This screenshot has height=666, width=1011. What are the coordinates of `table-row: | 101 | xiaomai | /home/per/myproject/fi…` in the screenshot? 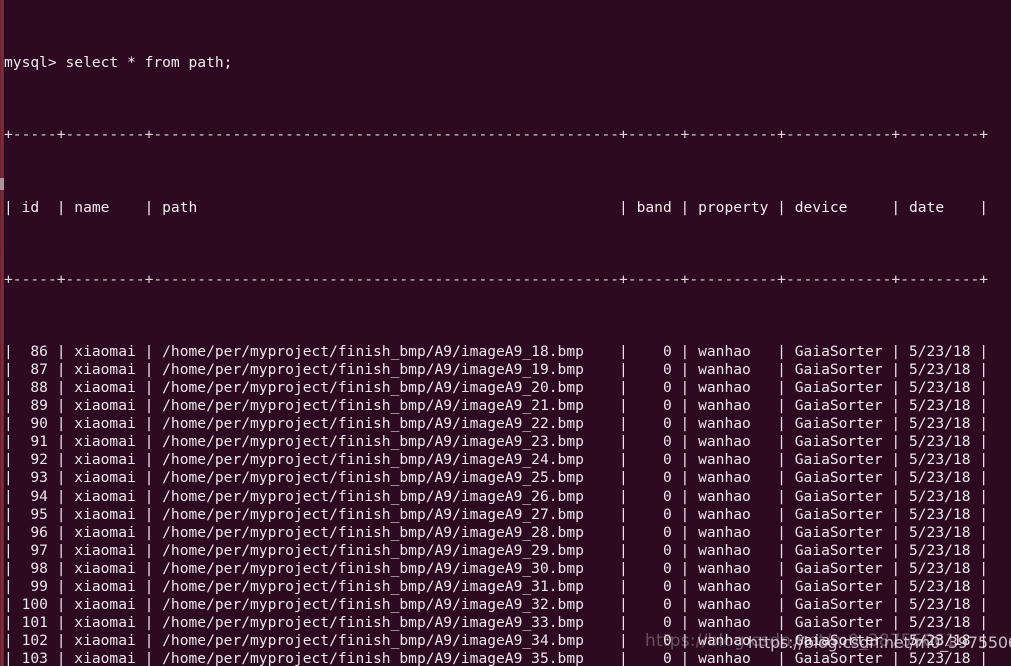 It's located at (496, 622).